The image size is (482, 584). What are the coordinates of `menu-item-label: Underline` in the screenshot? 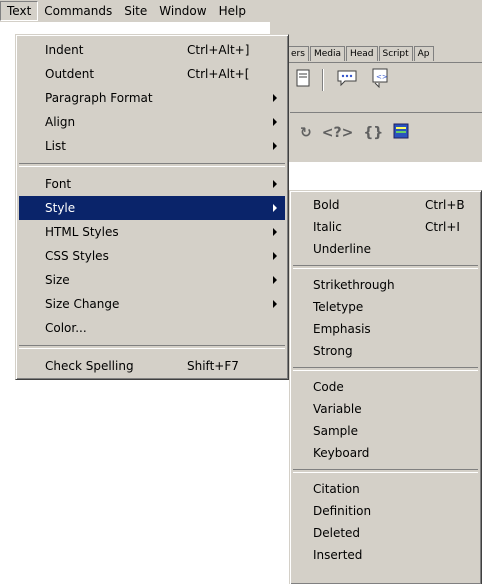 It's located at (342, 249).